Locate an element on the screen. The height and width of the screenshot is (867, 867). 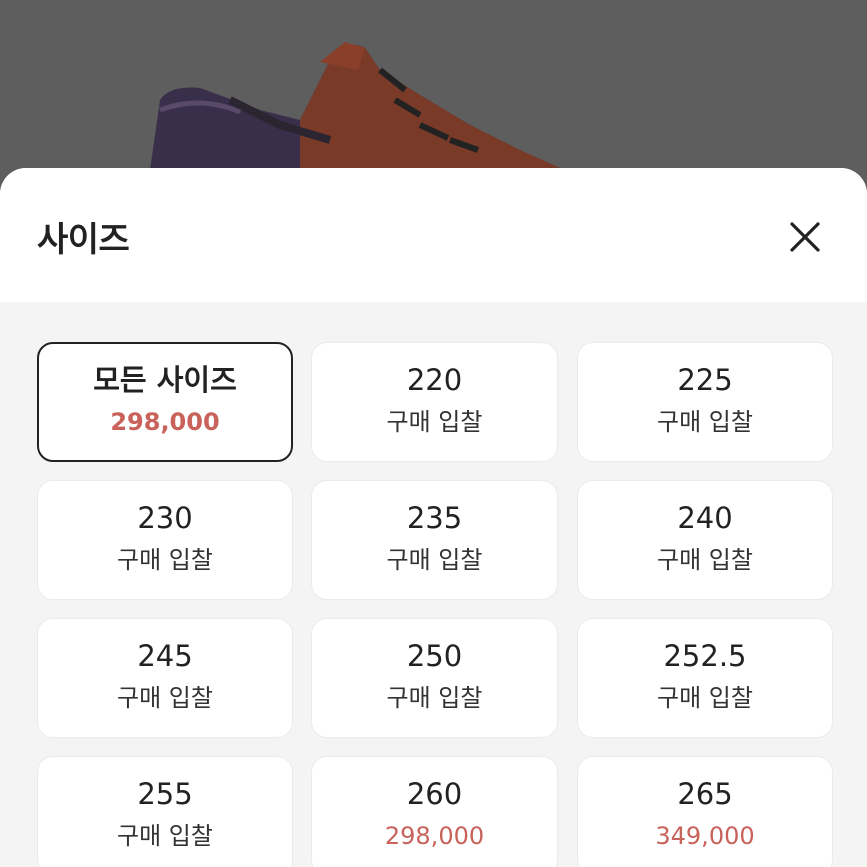
size-label: 235 is located at coordinates (434, 518).